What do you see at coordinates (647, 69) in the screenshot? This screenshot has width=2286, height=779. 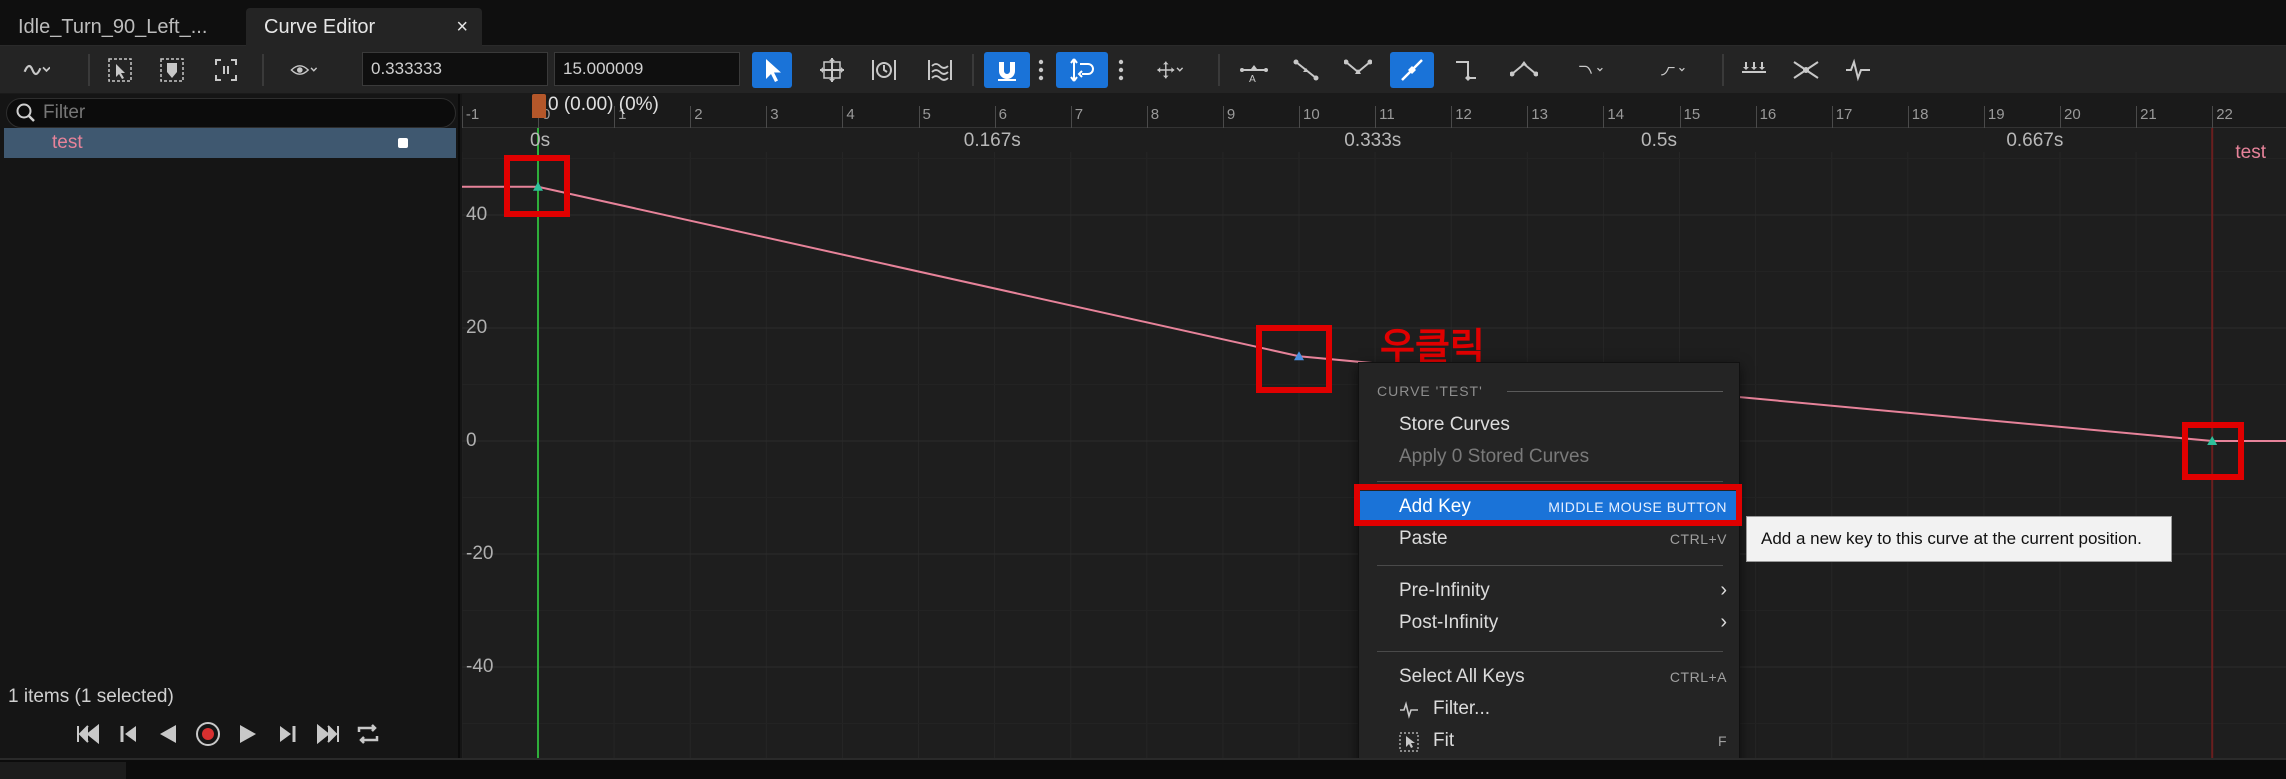 I see `value-input` at bounding box center [647, 69].